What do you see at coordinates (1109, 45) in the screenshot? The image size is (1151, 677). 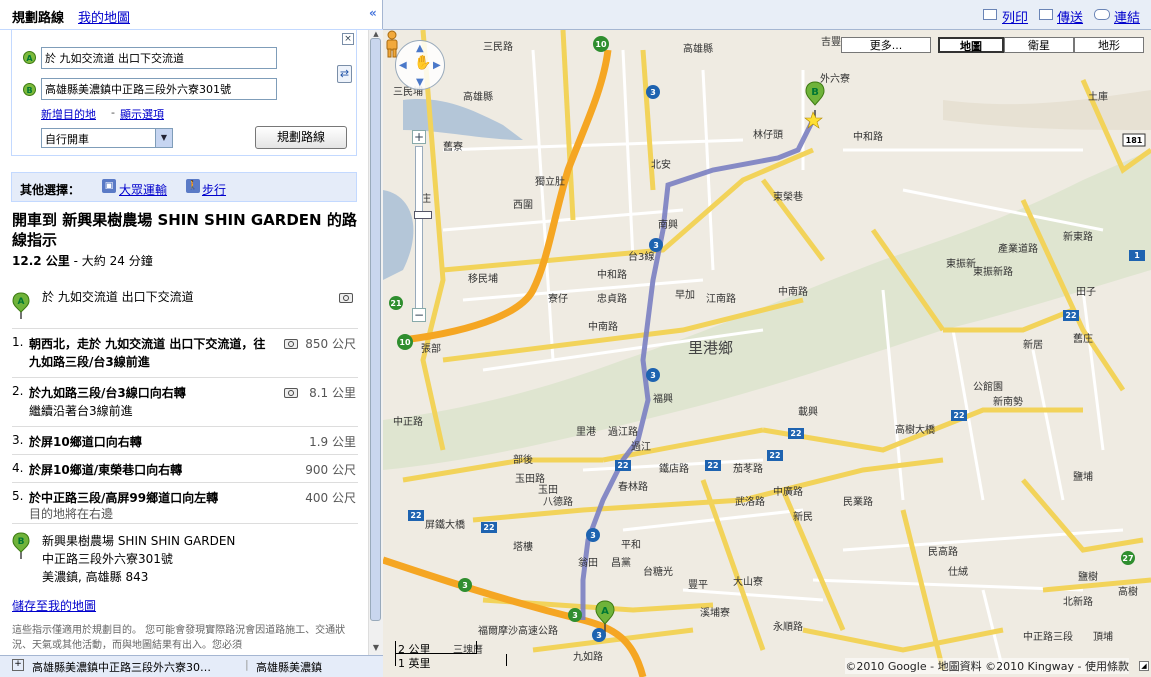 I see `map-type-terrain-button: 地形` at bounding box center [1109, 45].